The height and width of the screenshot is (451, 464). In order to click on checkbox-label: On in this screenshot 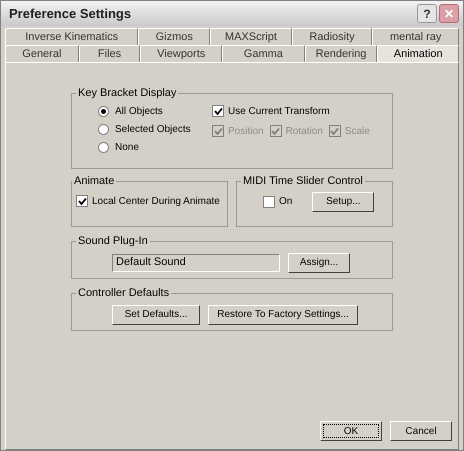, I will do `click(285, 202)`.